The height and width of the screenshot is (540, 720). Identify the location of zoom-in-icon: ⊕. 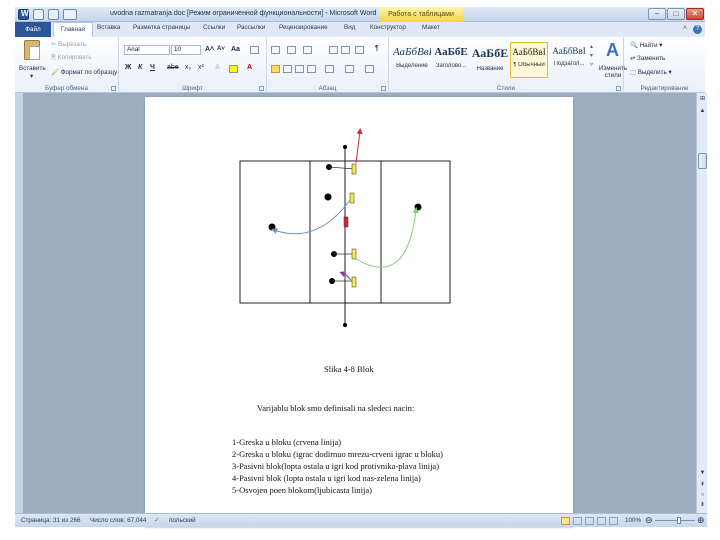
(701, 520).